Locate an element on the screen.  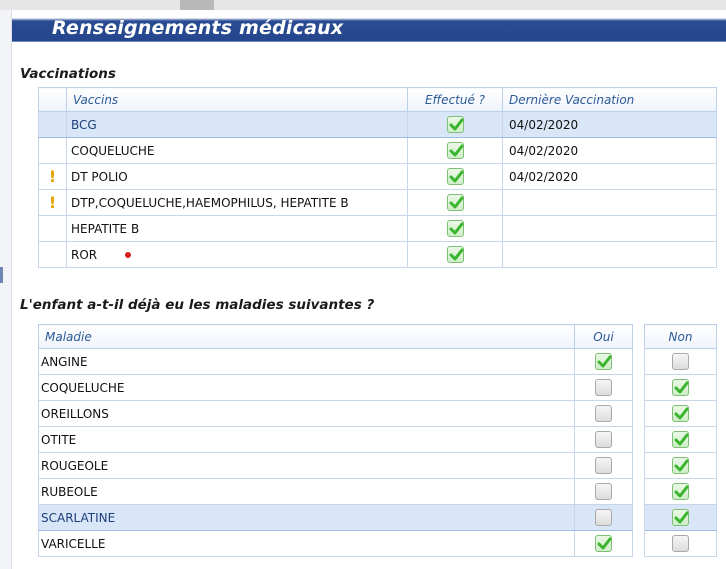
vaccinations-title: Vaccinations is located at coordinates (68, 74).